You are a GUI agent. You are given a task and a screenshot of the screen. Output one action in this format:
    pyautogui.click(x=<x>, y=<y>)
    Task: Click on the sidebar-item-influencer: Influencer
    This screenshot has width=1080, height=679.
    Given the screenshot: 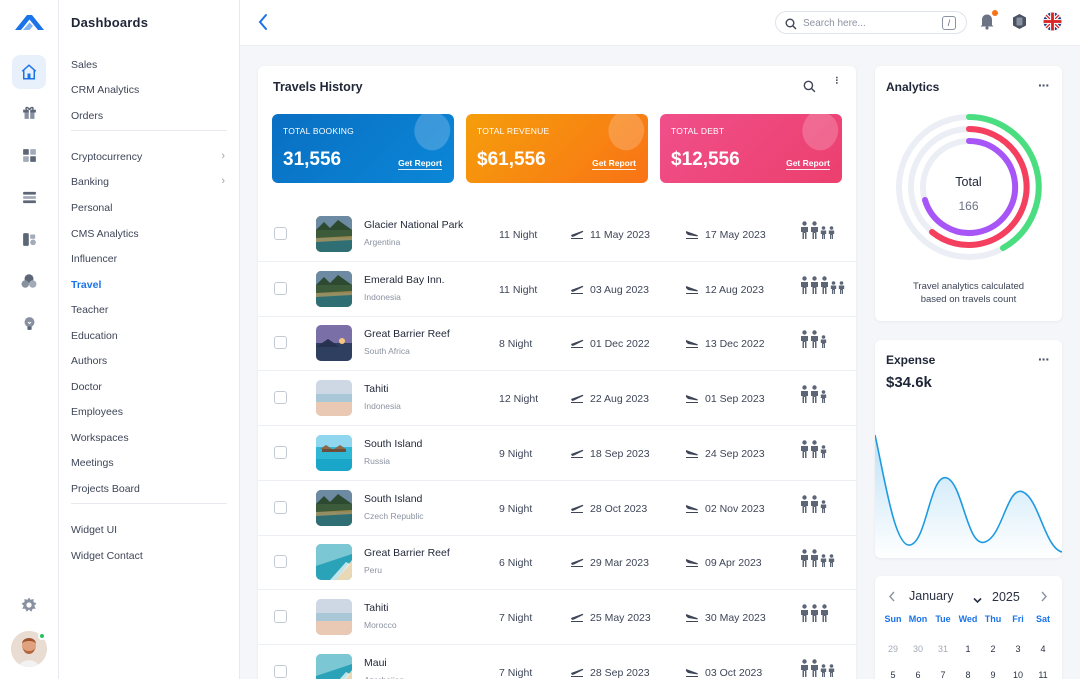 What is the action you would take?
    pyautogui.click(x=149, y=259)
    